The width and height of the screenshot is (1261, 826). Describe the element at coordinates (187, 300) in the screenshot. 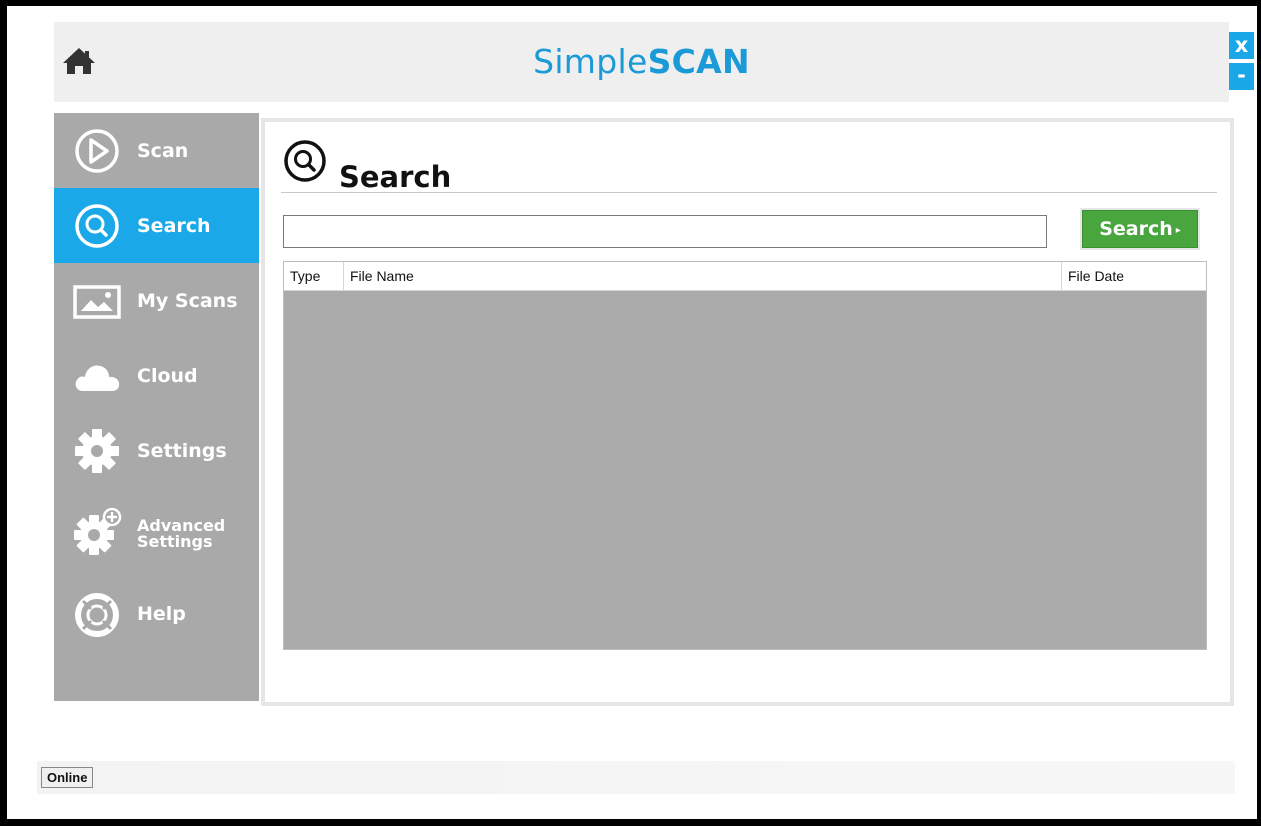

I see `sidebar-item-label: My Scans` at that location.